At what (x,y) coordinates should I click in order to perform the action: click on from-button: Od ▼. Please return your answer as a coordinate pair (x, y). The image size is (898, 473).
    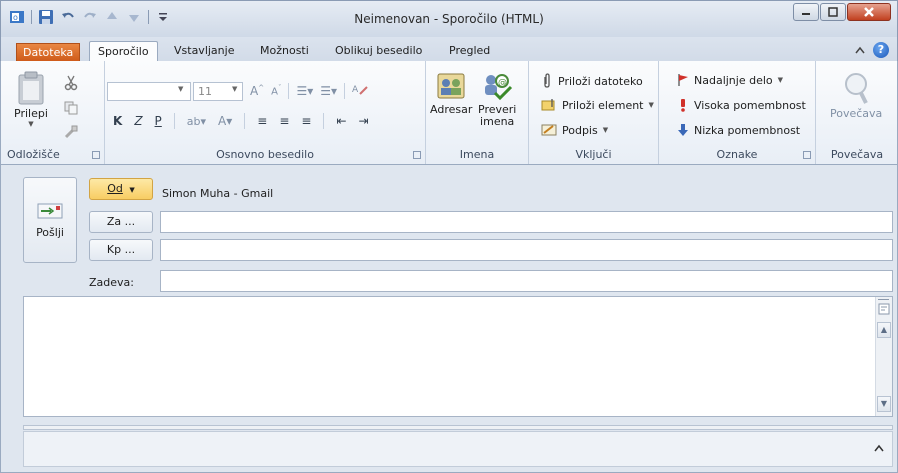
    Looking at the image, I should click on (121, 189).